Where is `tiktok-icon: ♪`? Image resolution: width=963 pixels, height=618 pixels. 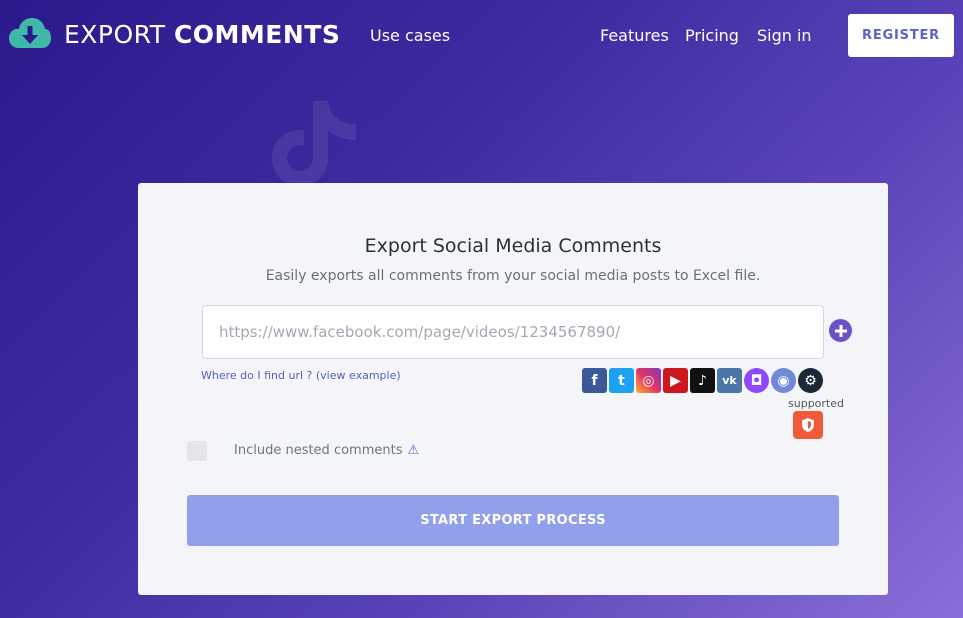 tiktok-icon: ♪ is located at coordinates (702, 380).